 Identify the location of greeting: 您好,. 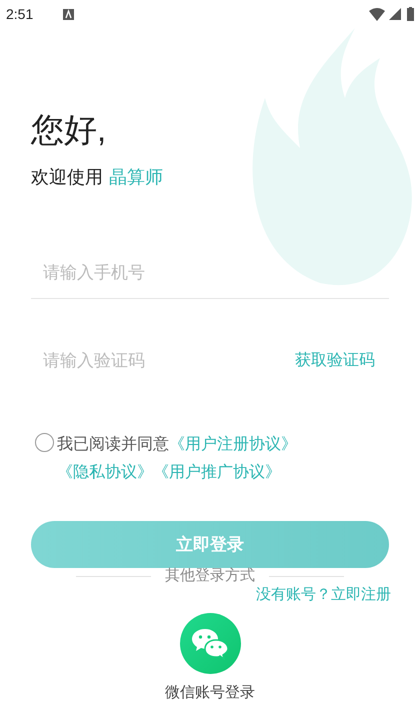
(69, 130).